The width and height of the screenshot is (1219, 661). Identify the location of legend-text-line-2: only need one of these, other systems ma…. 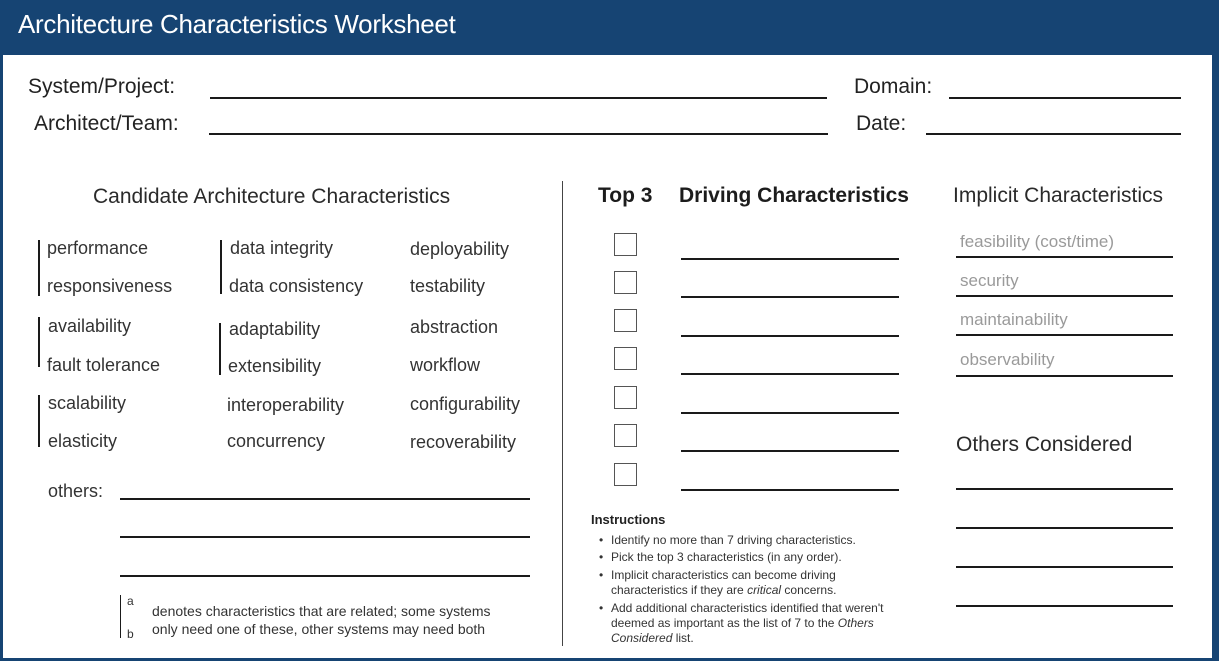
(319, 629).